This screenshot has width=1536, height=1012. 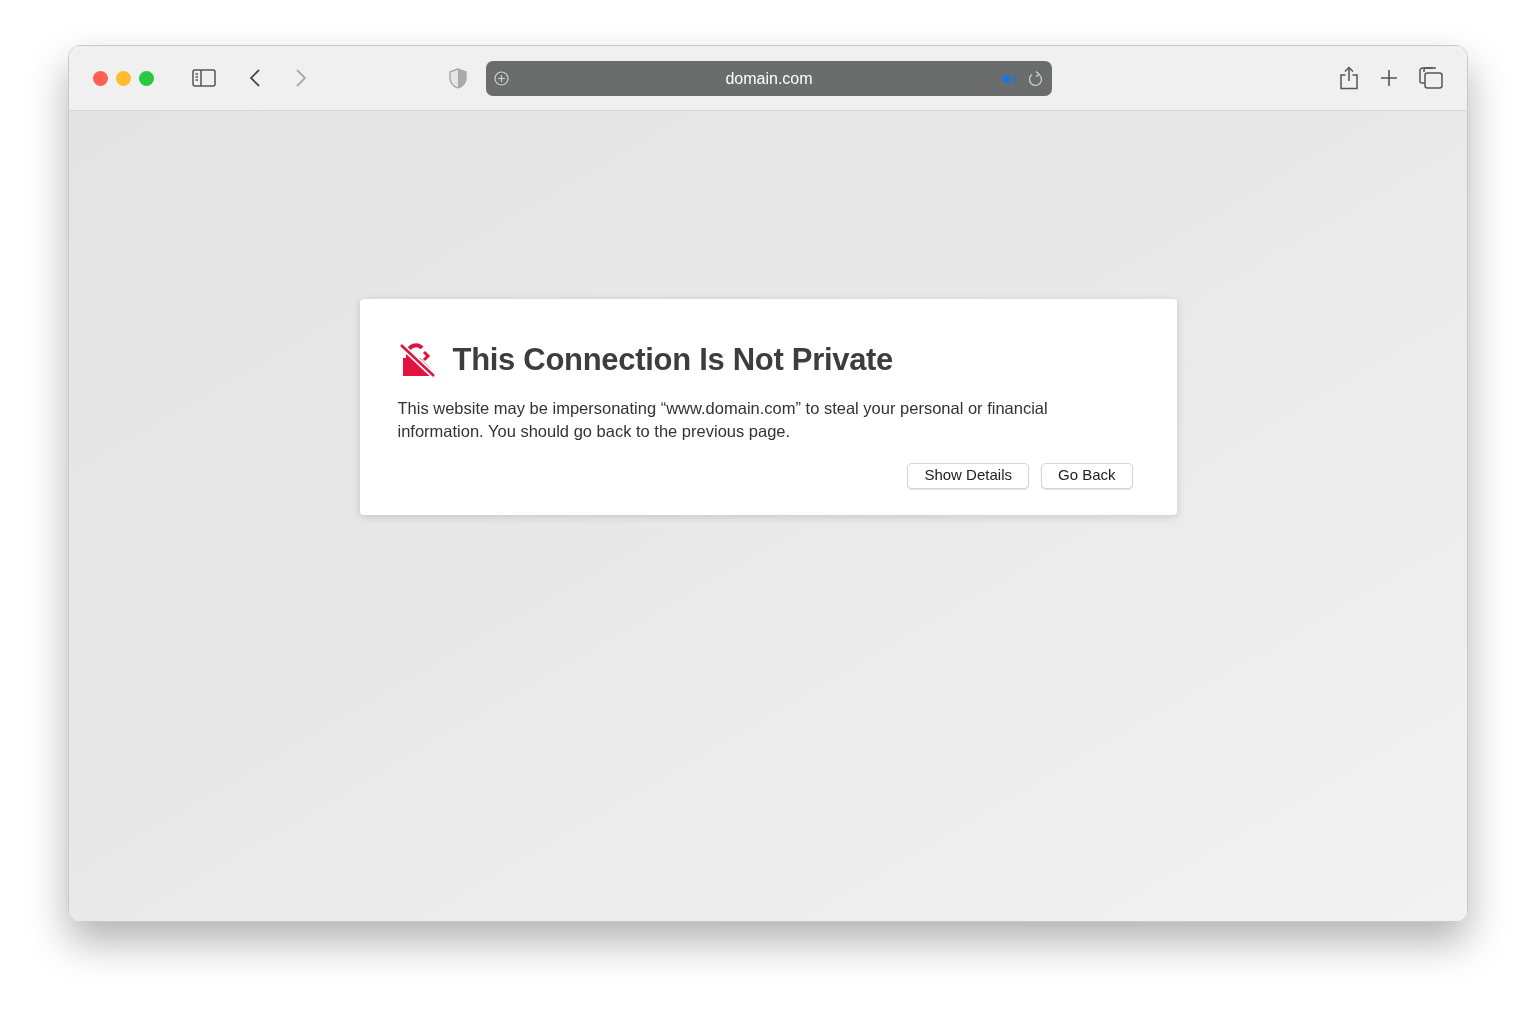 I want to click on address-bar: domain.com, so click(x=769, y=78).